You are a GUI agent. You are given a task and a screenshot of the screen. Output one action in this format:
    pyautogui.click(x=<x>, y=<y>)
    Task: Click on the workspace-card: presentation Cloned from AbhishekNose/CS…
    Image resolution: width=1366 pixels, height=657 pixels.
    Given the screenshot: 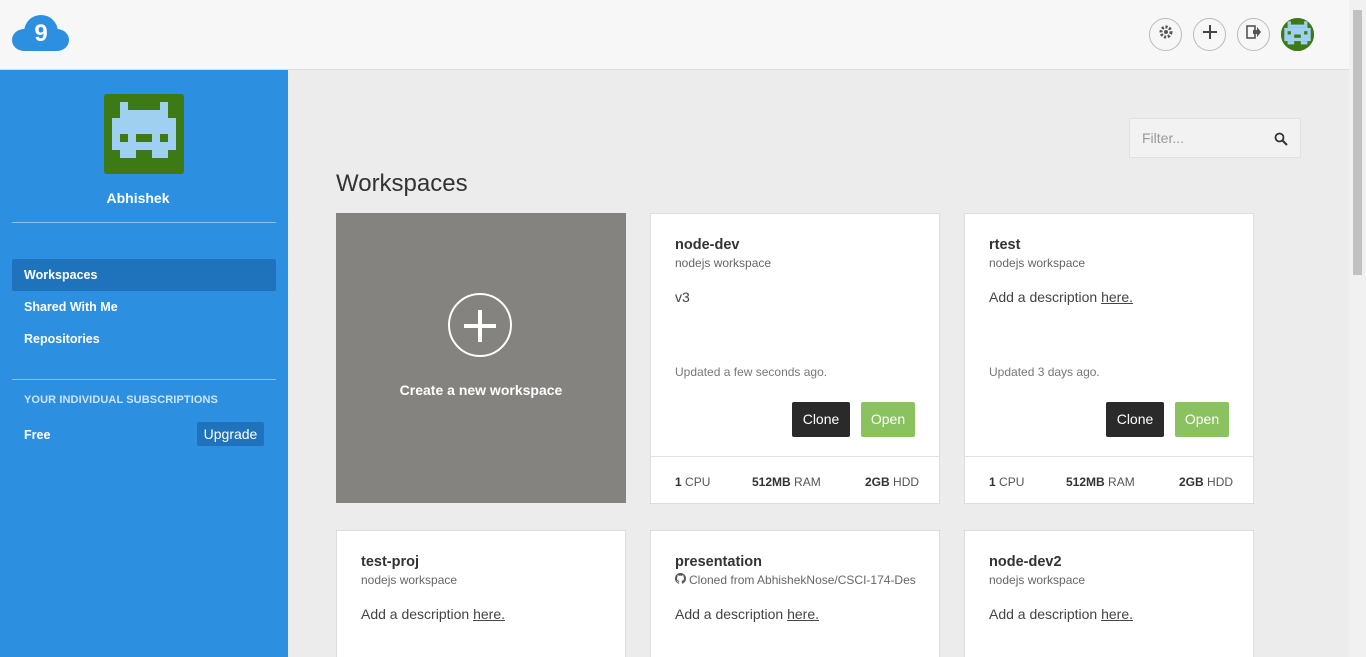 What is the action you would take?
    pyautogui.click(x=795, y=593)
    